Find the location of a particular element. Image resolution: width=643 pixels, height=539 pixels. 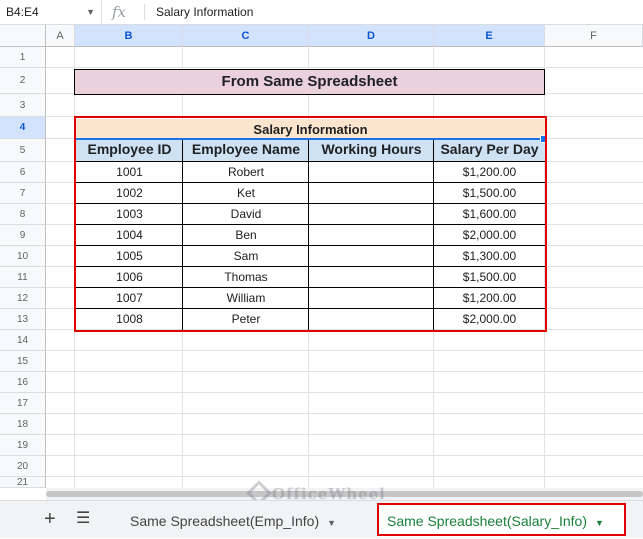

row-header-9: 9 is located at coordinates (23, 235).